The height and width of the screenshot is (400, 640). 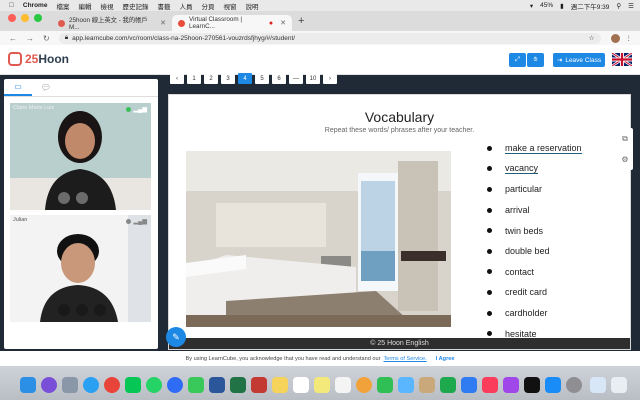 I want to click on slide-pager: ‹ 1 2 3 4 5 6 — 10 ›, so click(x=253, y=78).